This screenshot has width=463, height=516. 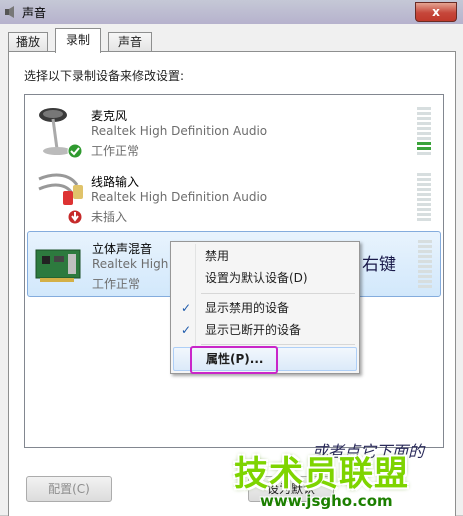 What do you see at coordinates (109, 217) in the screenshot?
I see `device-status: 未插入` at bounding box center [109, 217].